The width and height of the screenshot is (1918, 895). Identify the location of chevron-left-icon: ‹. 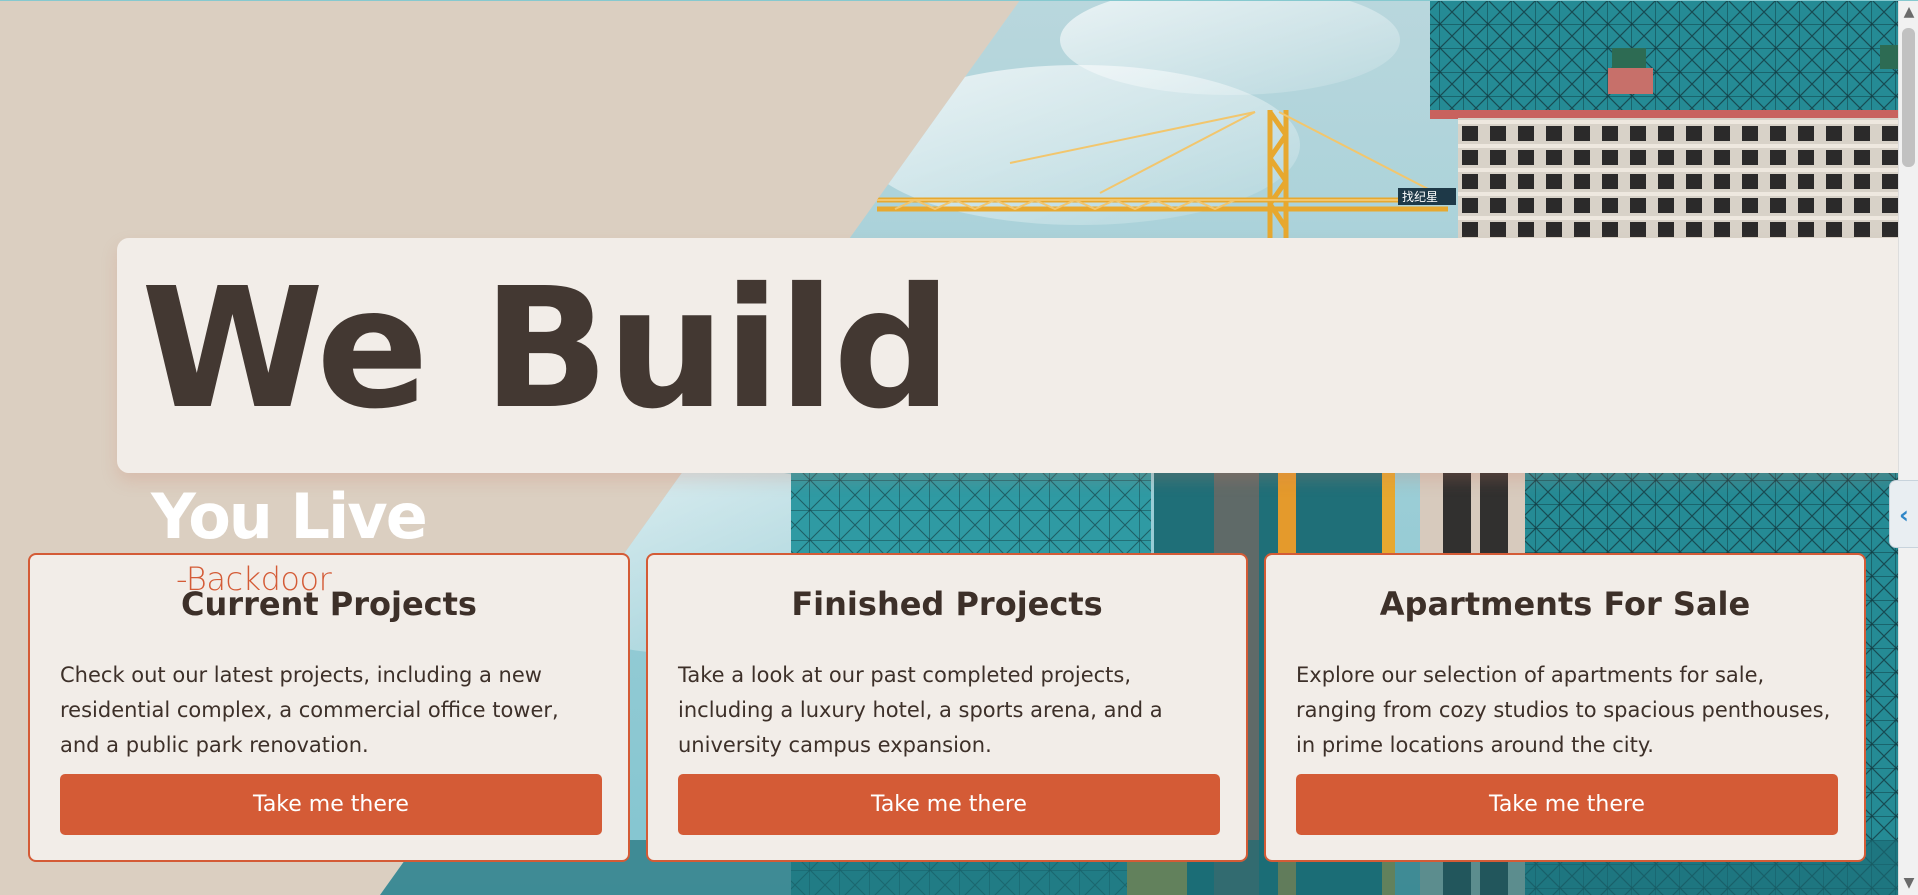
(1904, 515).